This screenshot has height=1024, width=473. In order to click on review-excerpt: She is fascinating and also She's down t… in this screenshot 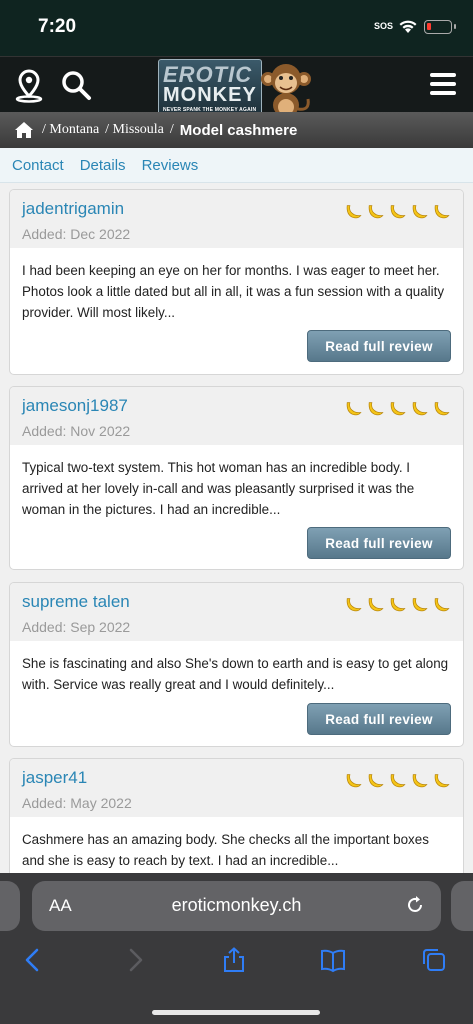, I will do `click(235, 674)`.